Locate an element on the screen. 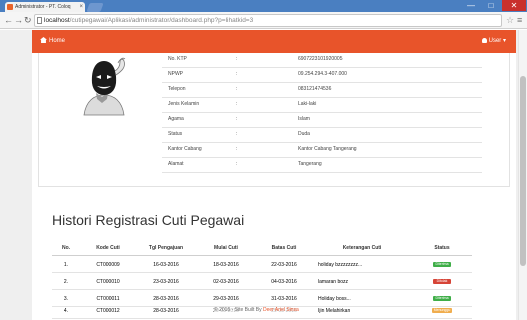 The image size is (527, 320). footer: © 2016 - Site Built By Deer Ariel Sinsa is located at coordinates (256, 310).